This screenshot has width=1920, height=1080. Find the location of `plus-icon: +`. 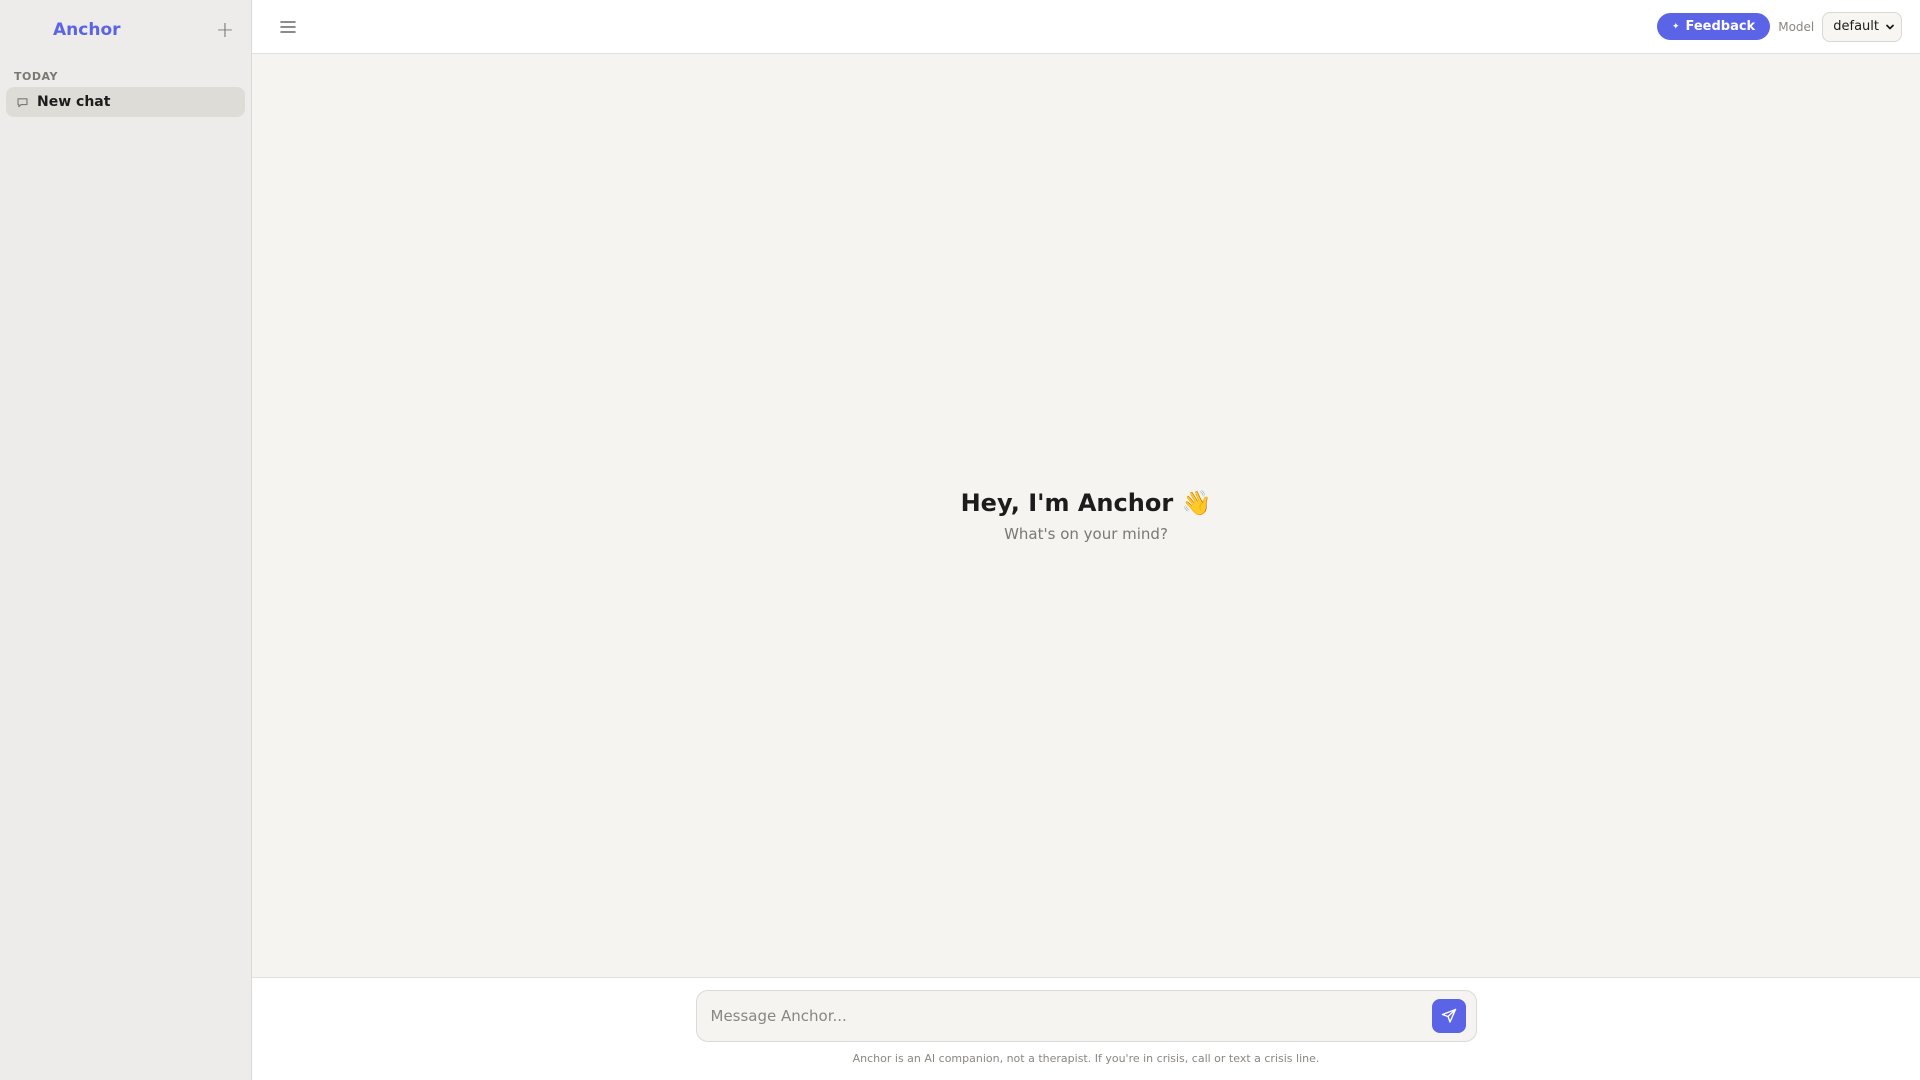

plus-icon: + is located at coordinates (225, 30).